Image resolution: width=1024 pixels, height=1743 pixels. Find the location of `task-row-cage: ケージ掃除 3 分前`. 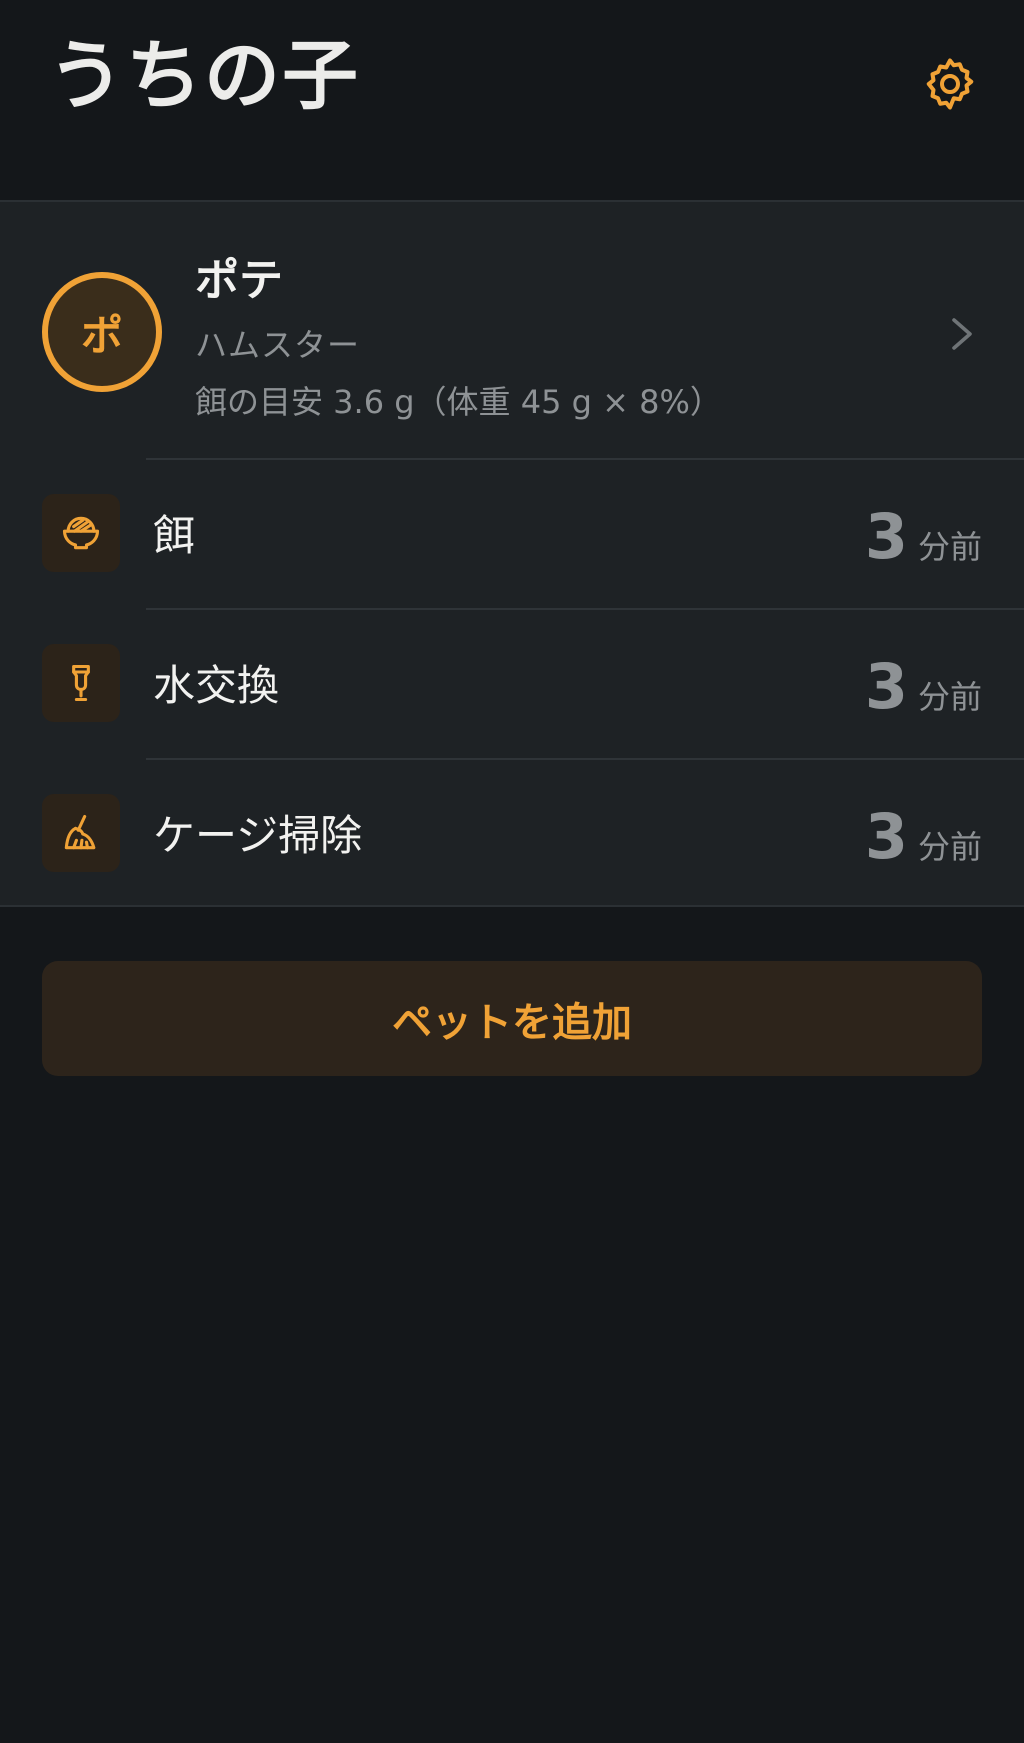

task-row-cage: ケージ掃除 3 分前 is located at coordinates (512, 834).